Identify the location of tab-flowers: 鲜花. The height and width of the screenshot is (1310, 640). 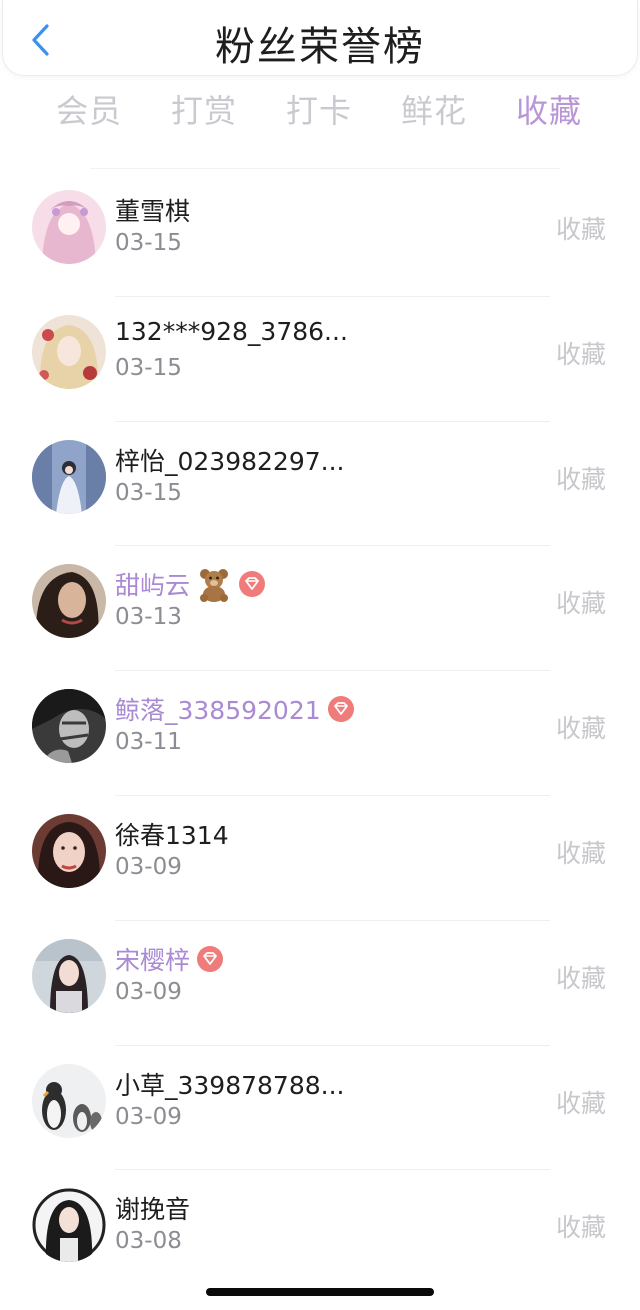
(434, 109).